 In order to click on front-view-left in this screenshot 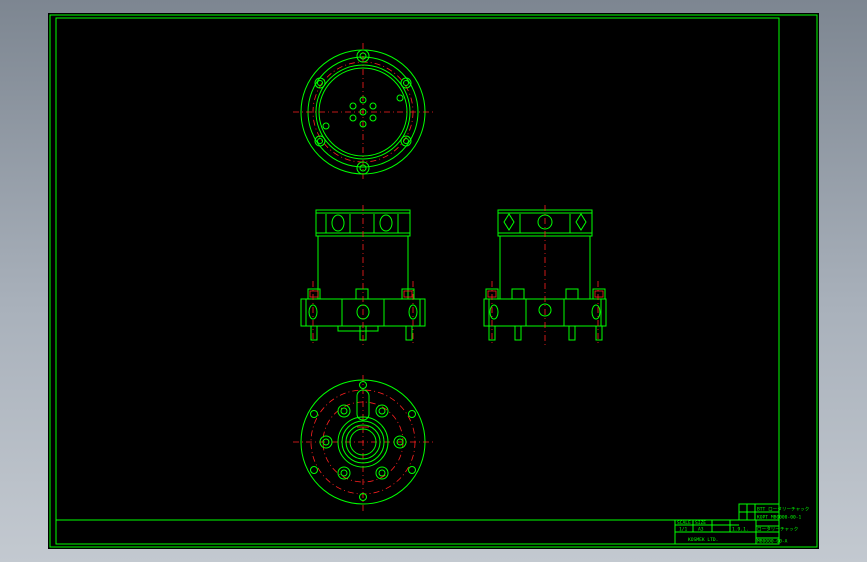, I will do `click(363, 275)`.